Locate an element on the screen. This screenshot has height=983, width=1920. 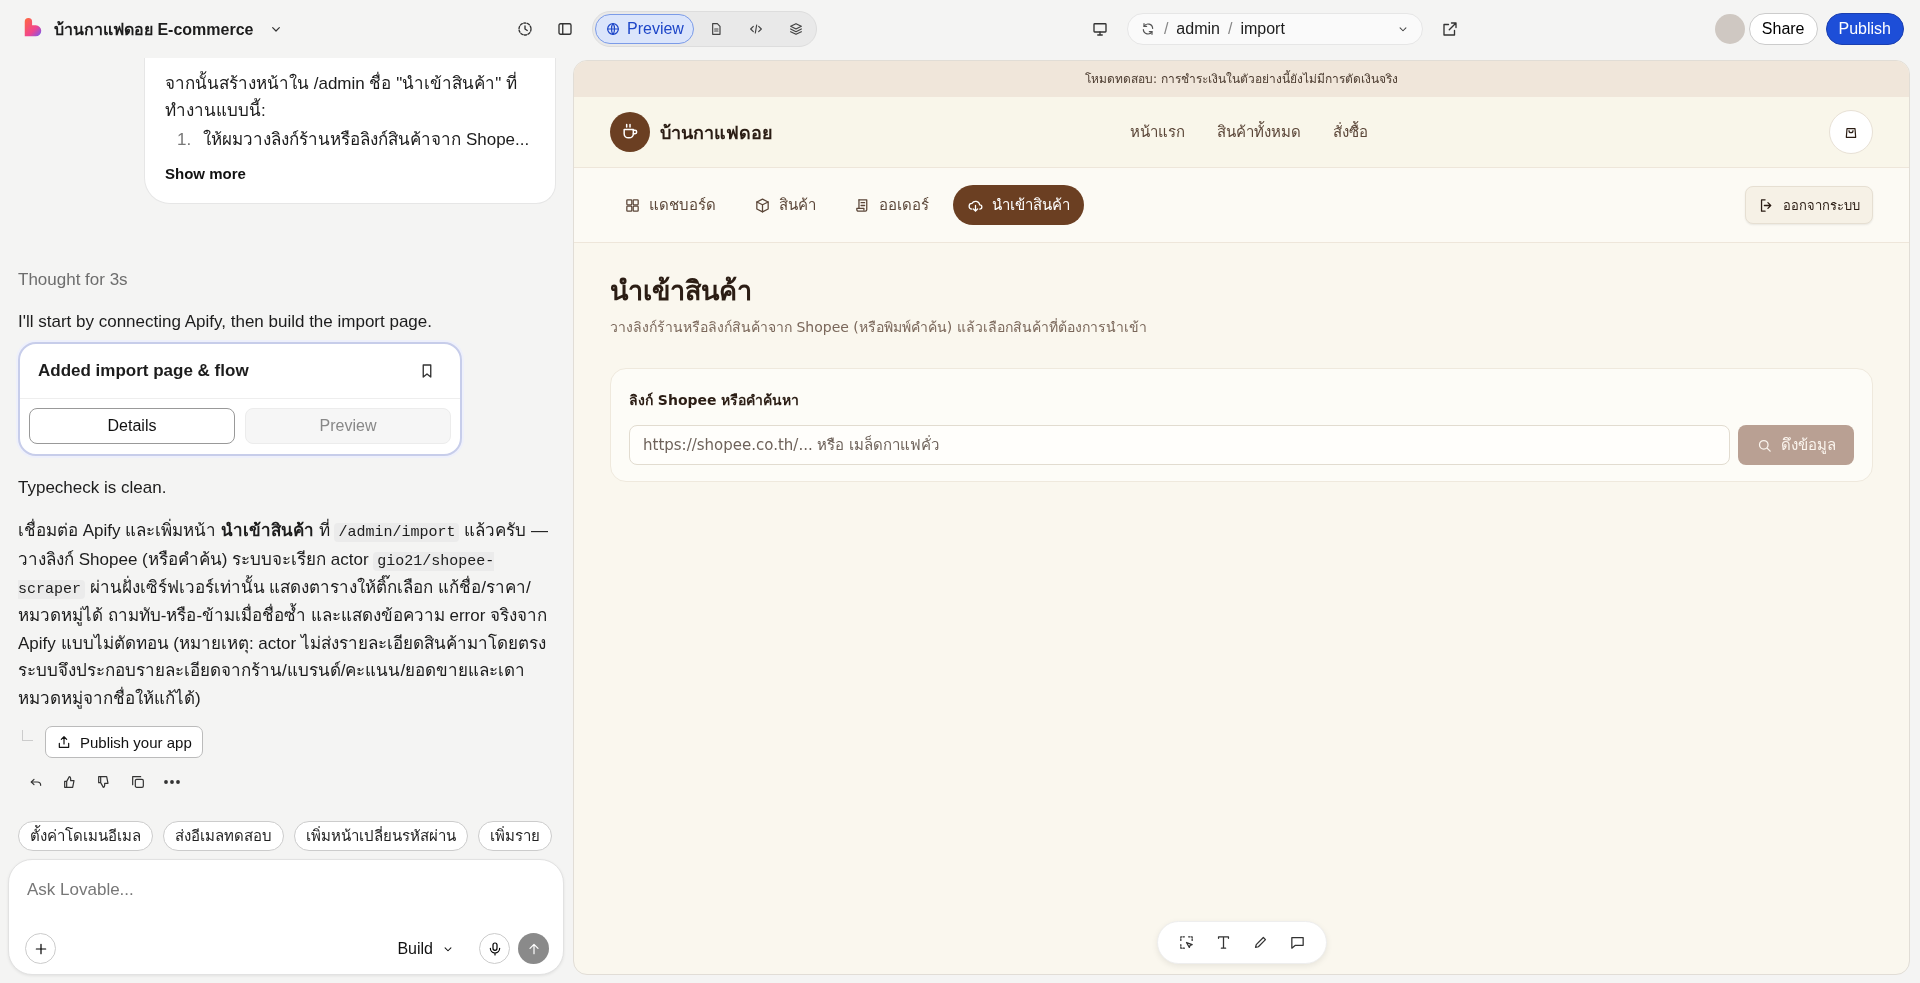
cart-button is located at coordinates (1851, 132).